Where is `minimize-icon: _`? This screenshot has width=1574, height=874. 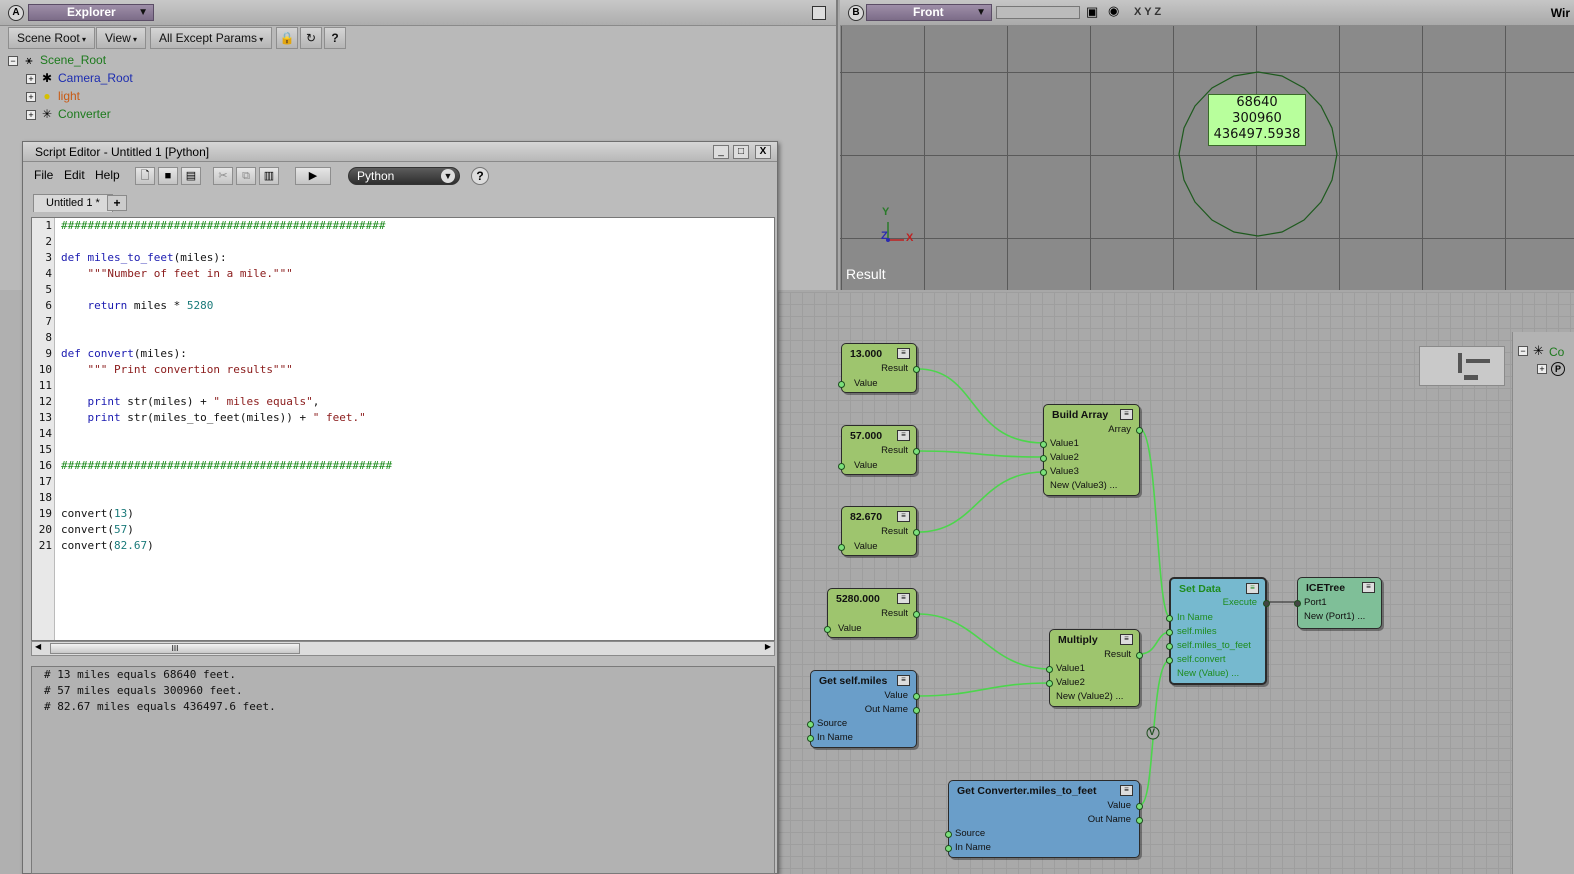
minimize-icon: _ is located at coordinates (721, 152).